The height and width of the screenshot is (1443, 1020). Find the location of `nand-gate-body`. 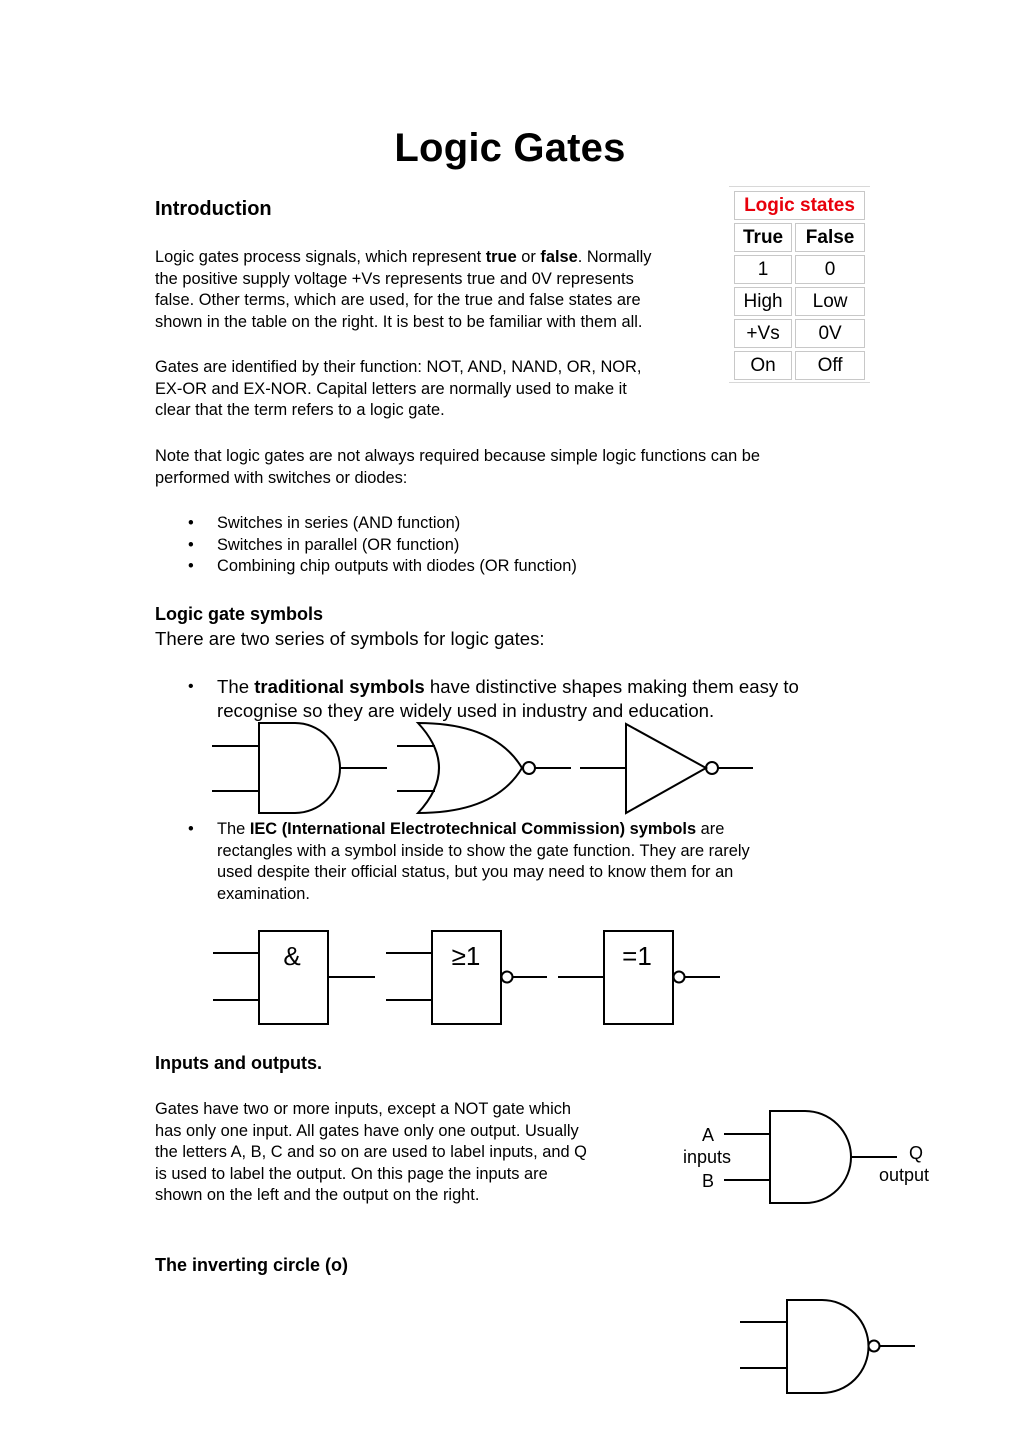

nand-gate-body is located at coordinates (828, 1346).